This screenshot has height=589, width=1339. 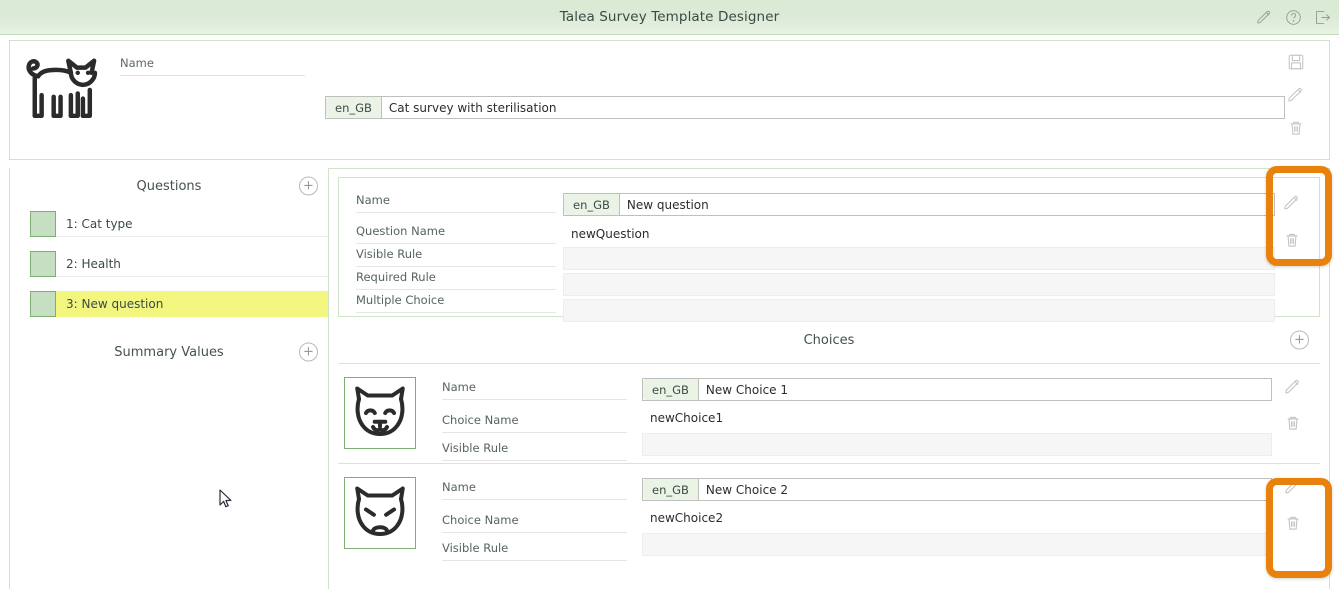 I want to click on happy-cat-face-icon, so click(x=380, y=413).